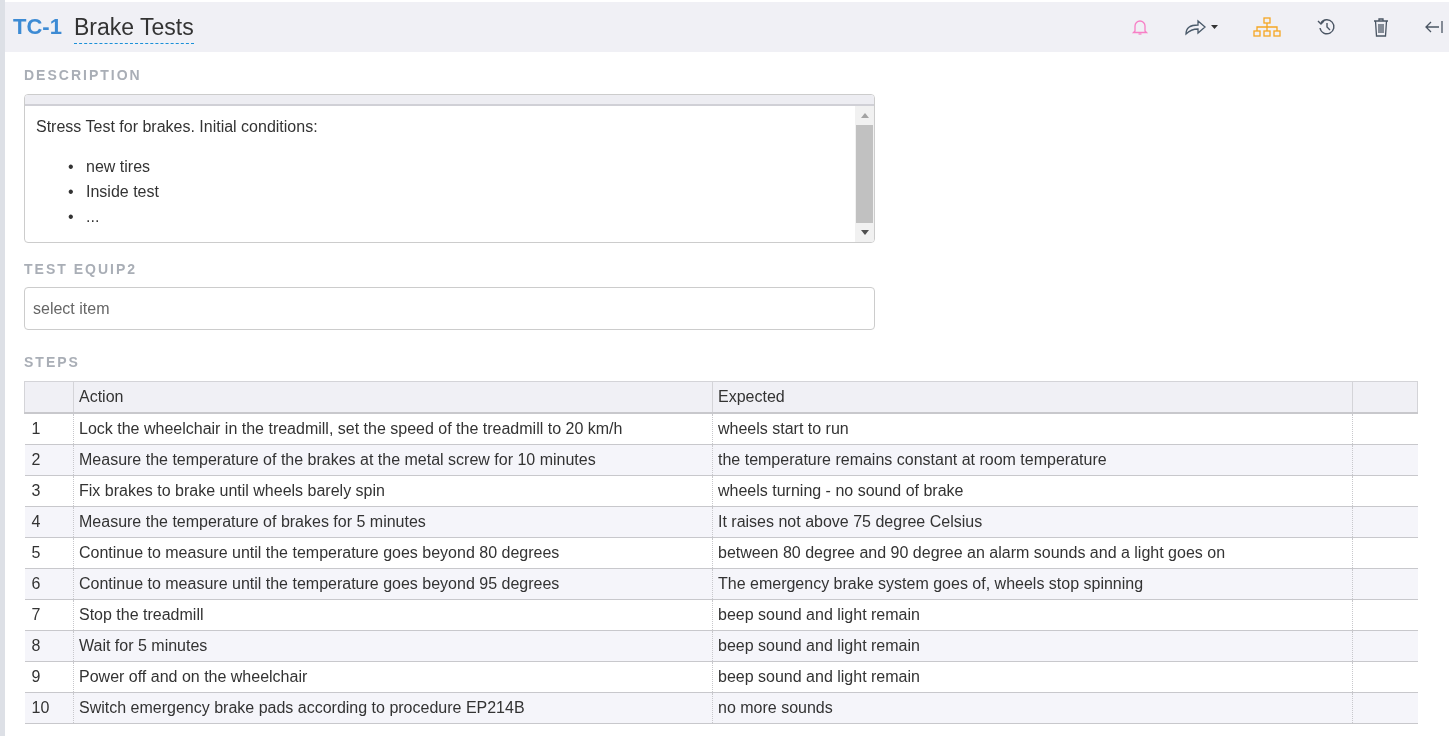 The image size is (1449, 736). I want to click on share-button, so click(1202, 27).